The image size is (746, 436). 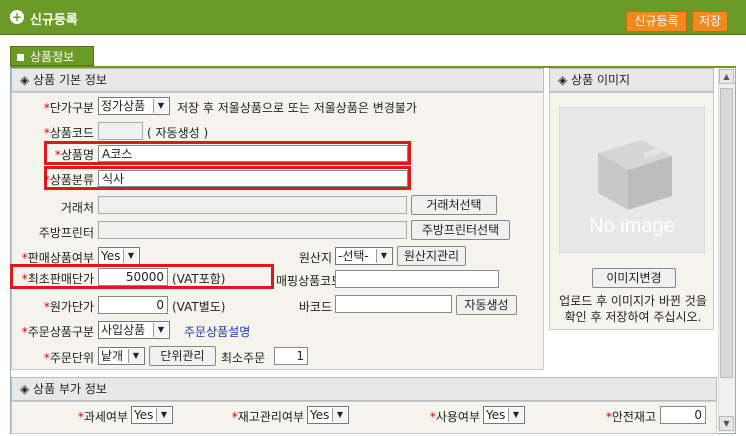 I want to click on min-order-label: 최소주문, so click(x=243, y=358).